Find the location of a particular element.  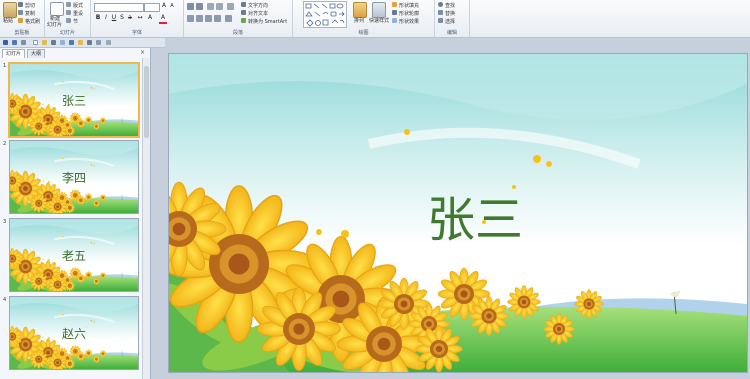

shapes-gallery is located at coordinates (325, 14).